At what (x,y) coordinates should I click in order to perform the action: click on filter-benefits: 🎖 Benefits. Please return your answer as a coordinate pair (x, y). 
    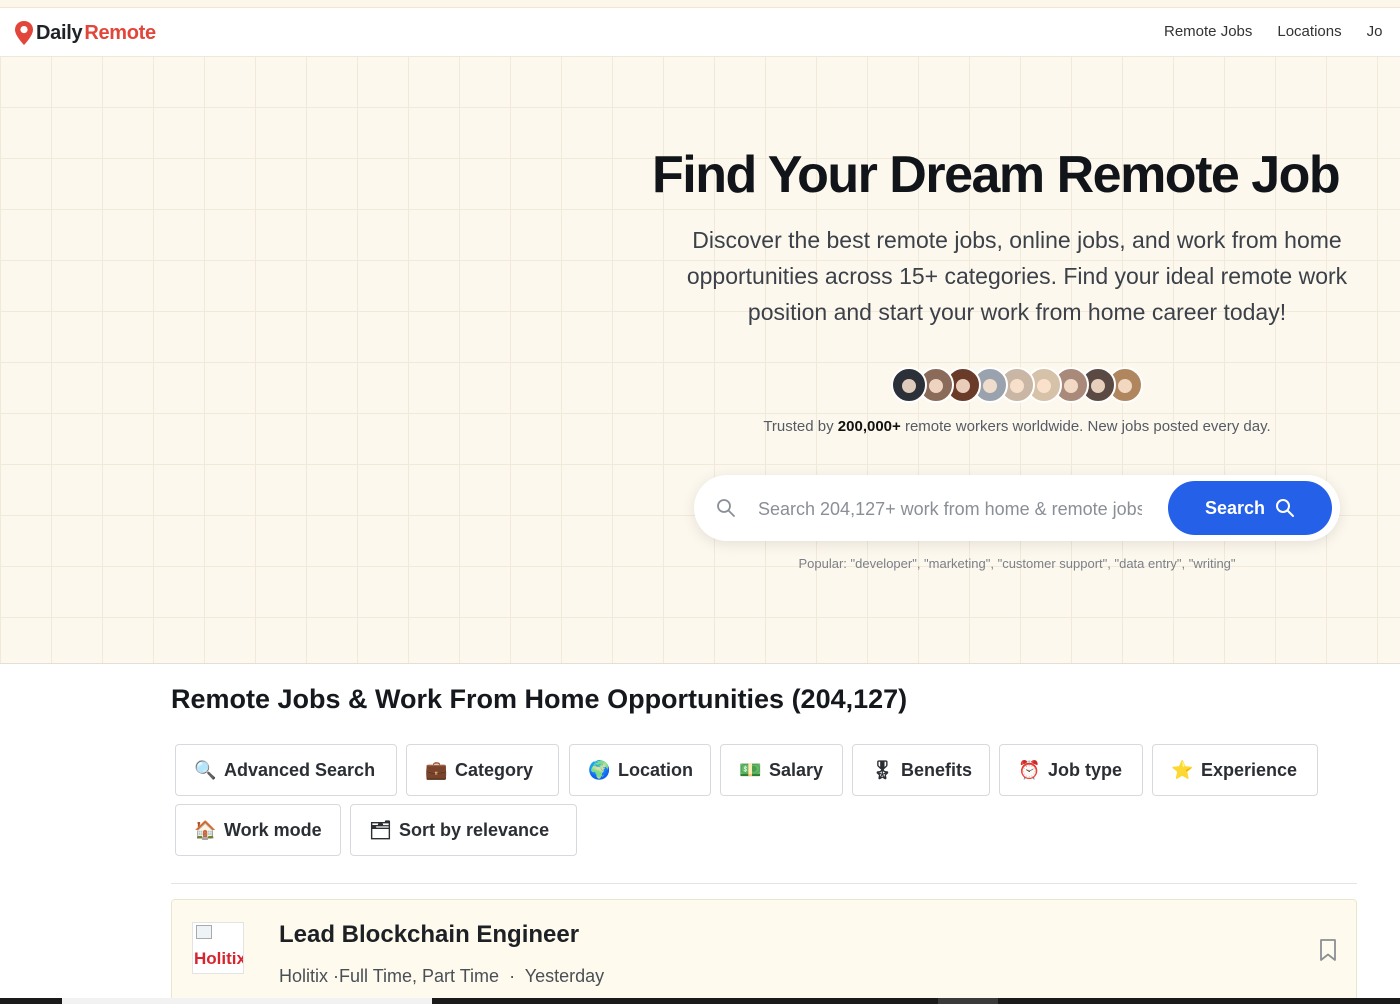
    Looking at the image, I should click on (921, 770).